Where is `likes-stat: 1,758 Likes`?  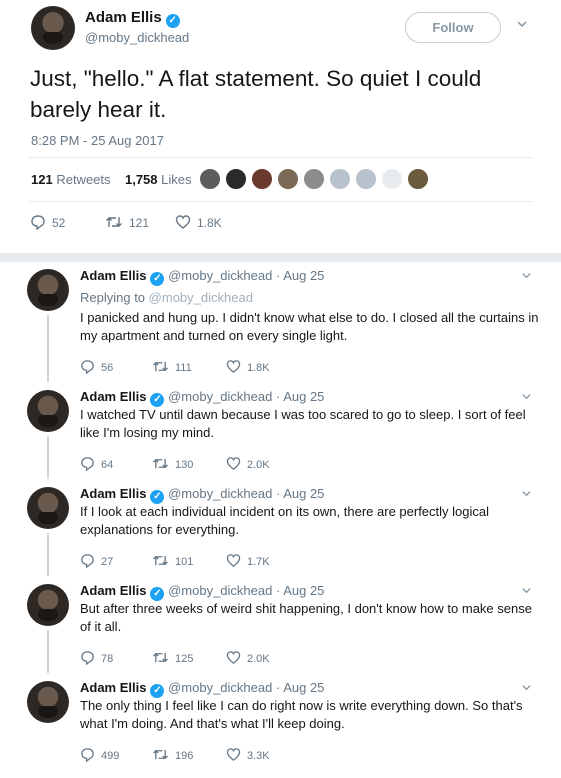
likes-stat: 1,758 Likes is located at coordinates (158, 179).